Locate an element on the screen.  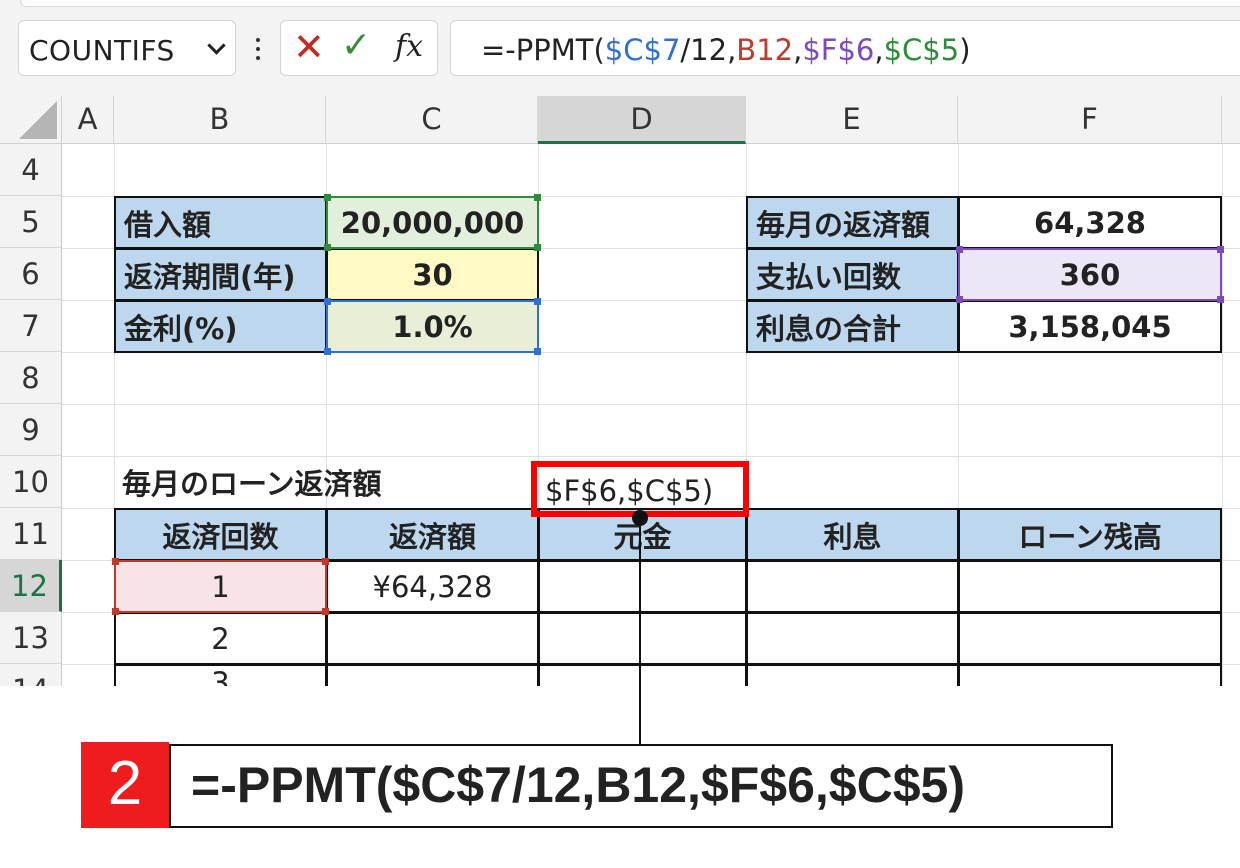
cell-f14-balance is located at coordinates (1090, 675).